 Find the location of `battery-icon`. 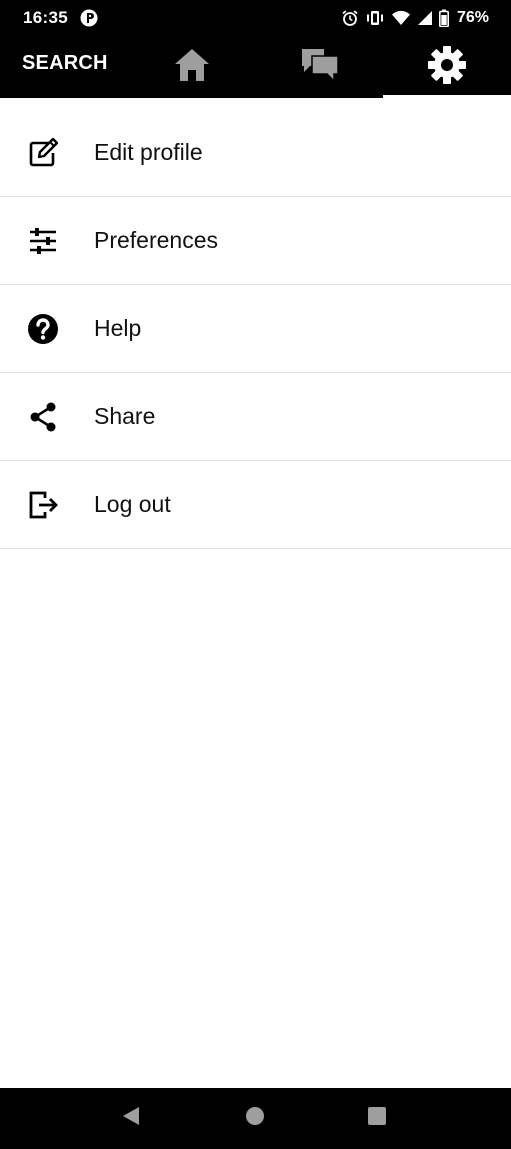

battery-icon is located at coordinates (443, 18).